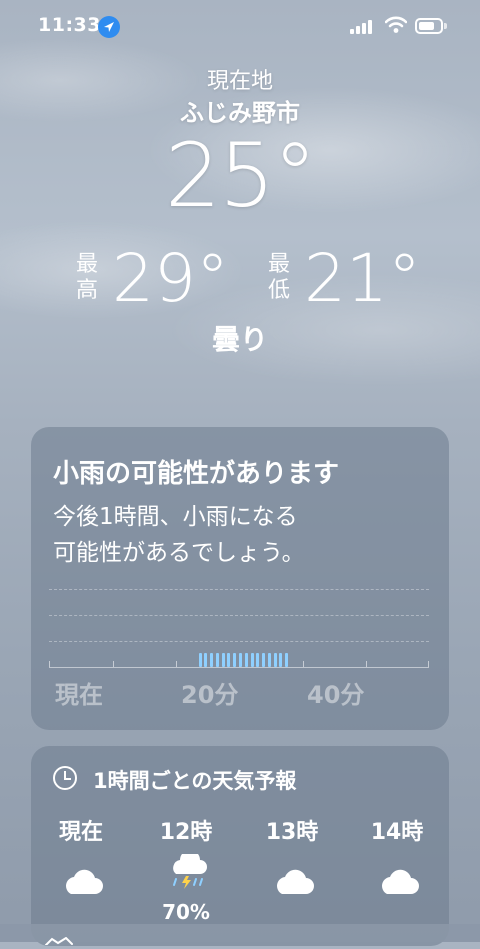  I want to click on thunderstorm-icon, so click(188, 869).